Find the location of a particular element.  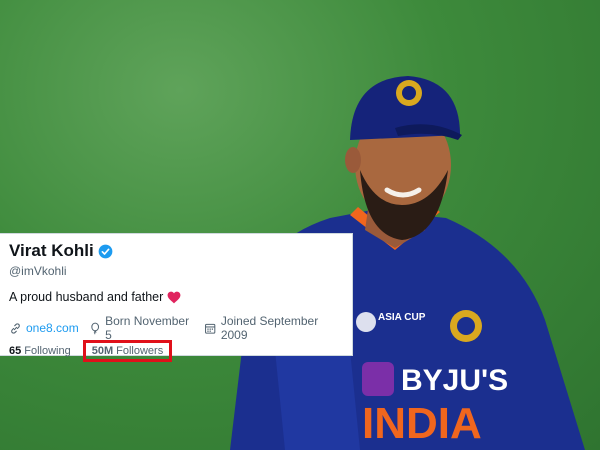

joined-item: Joined September 2009 is located at coordinates (273, 328).